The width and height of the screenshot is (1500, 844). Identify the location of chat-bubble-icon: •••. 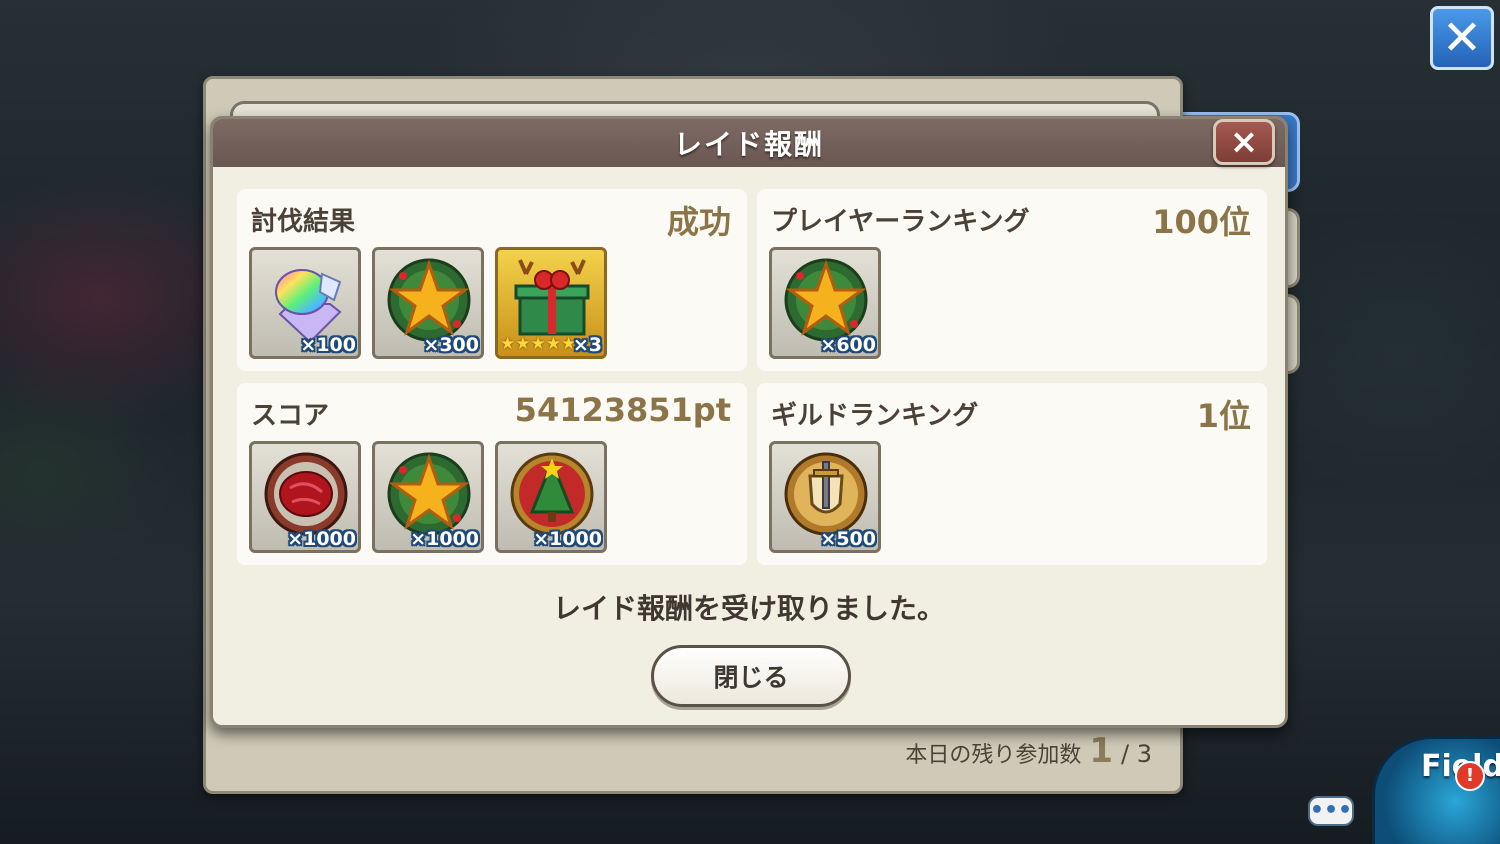
(1331, 810).